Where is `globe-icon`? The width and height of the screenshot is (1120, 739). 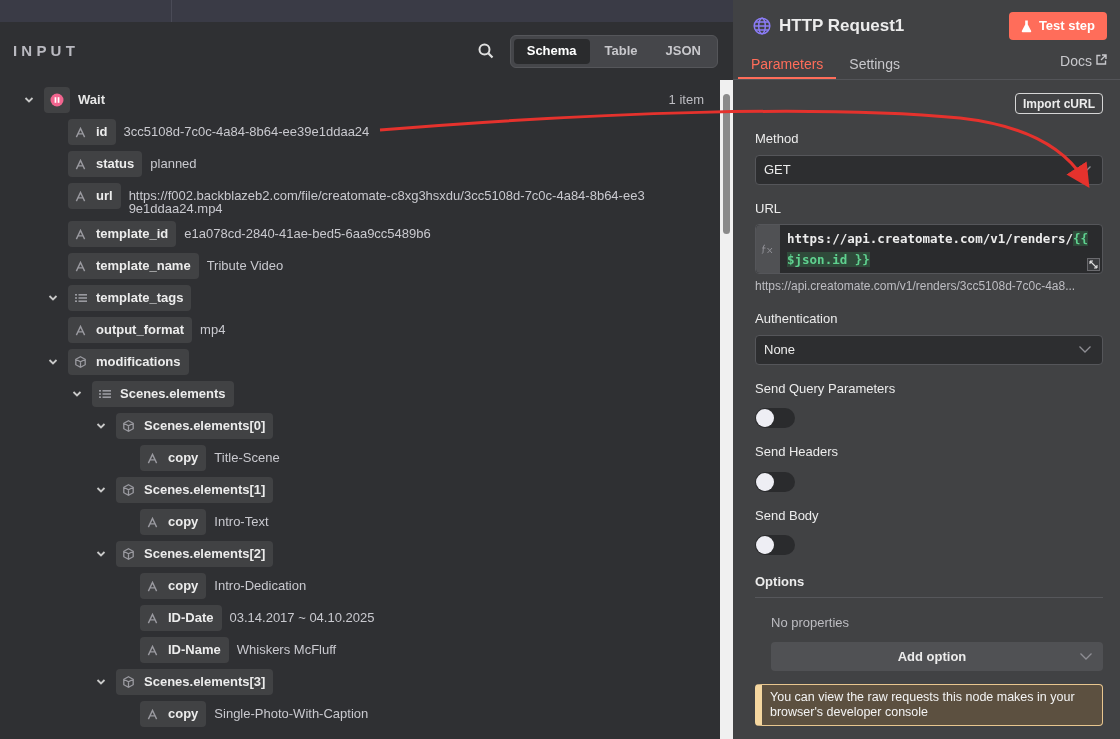 globe-icon is located at coordinates (762, 26).